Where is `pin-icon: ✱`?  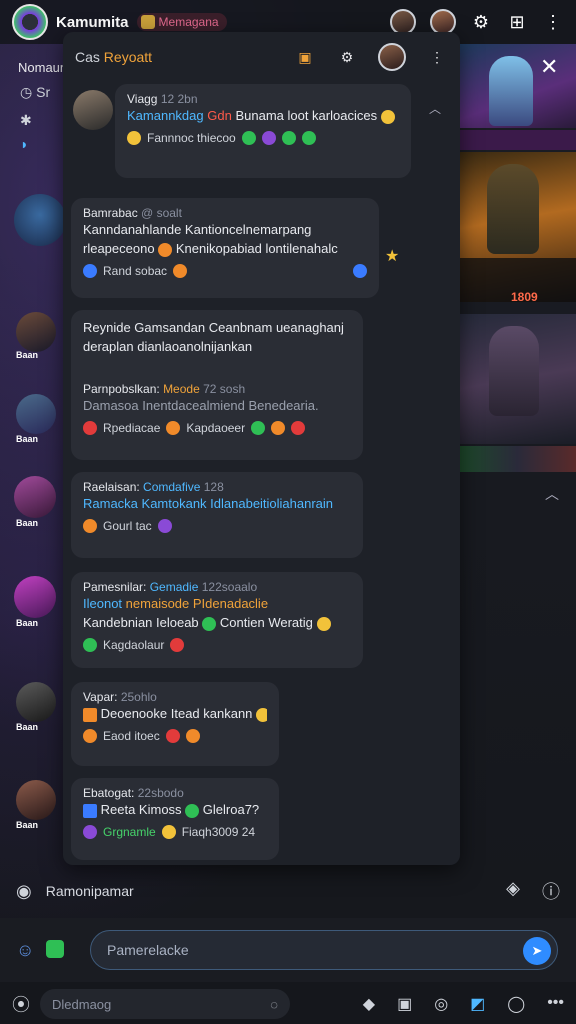 pin-icon: ✱ is located at coordinates (26, 120).